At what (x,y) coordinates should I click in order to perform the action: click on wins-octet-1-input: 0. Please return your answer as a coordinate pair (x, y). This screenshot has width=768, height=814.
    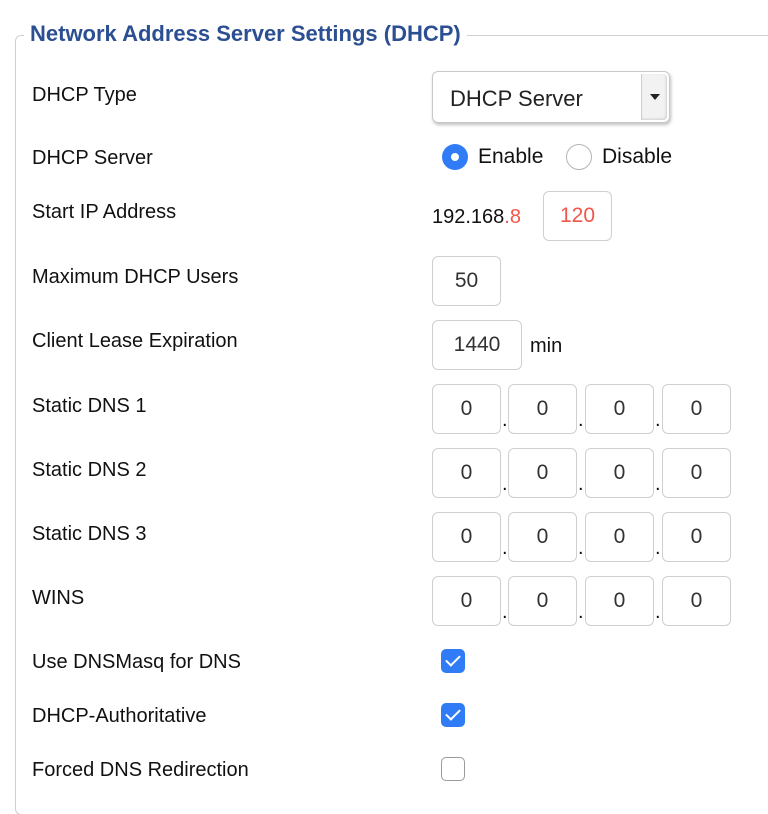
    Looking at the image, I should click on (466, 601).